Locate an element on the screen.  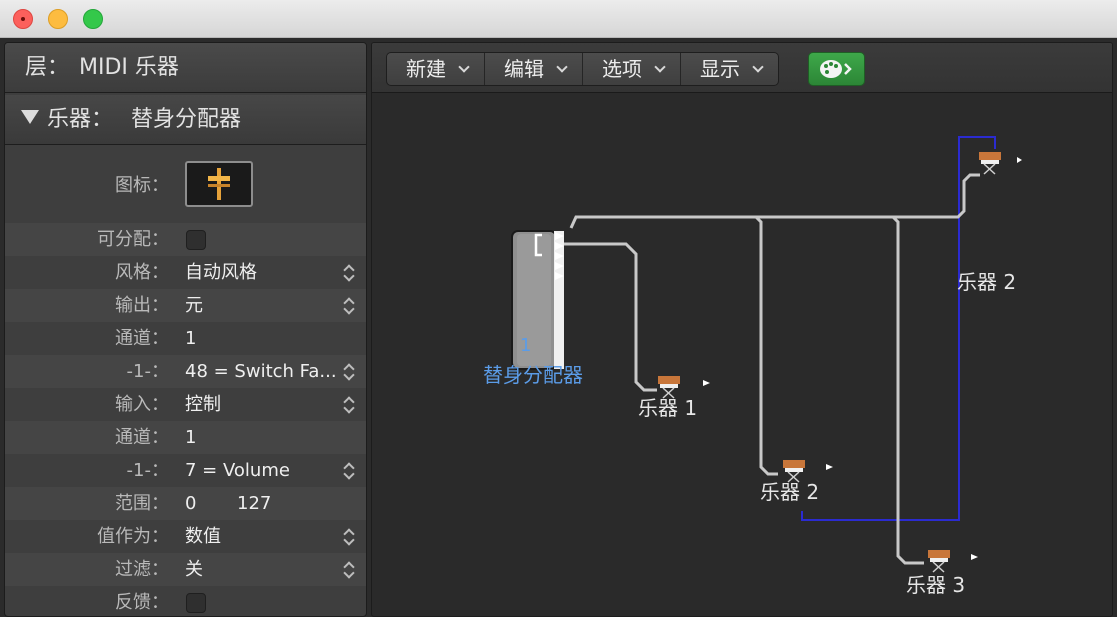
value-as-row: 值作为： 数值 is located at coordinates (185, 536).